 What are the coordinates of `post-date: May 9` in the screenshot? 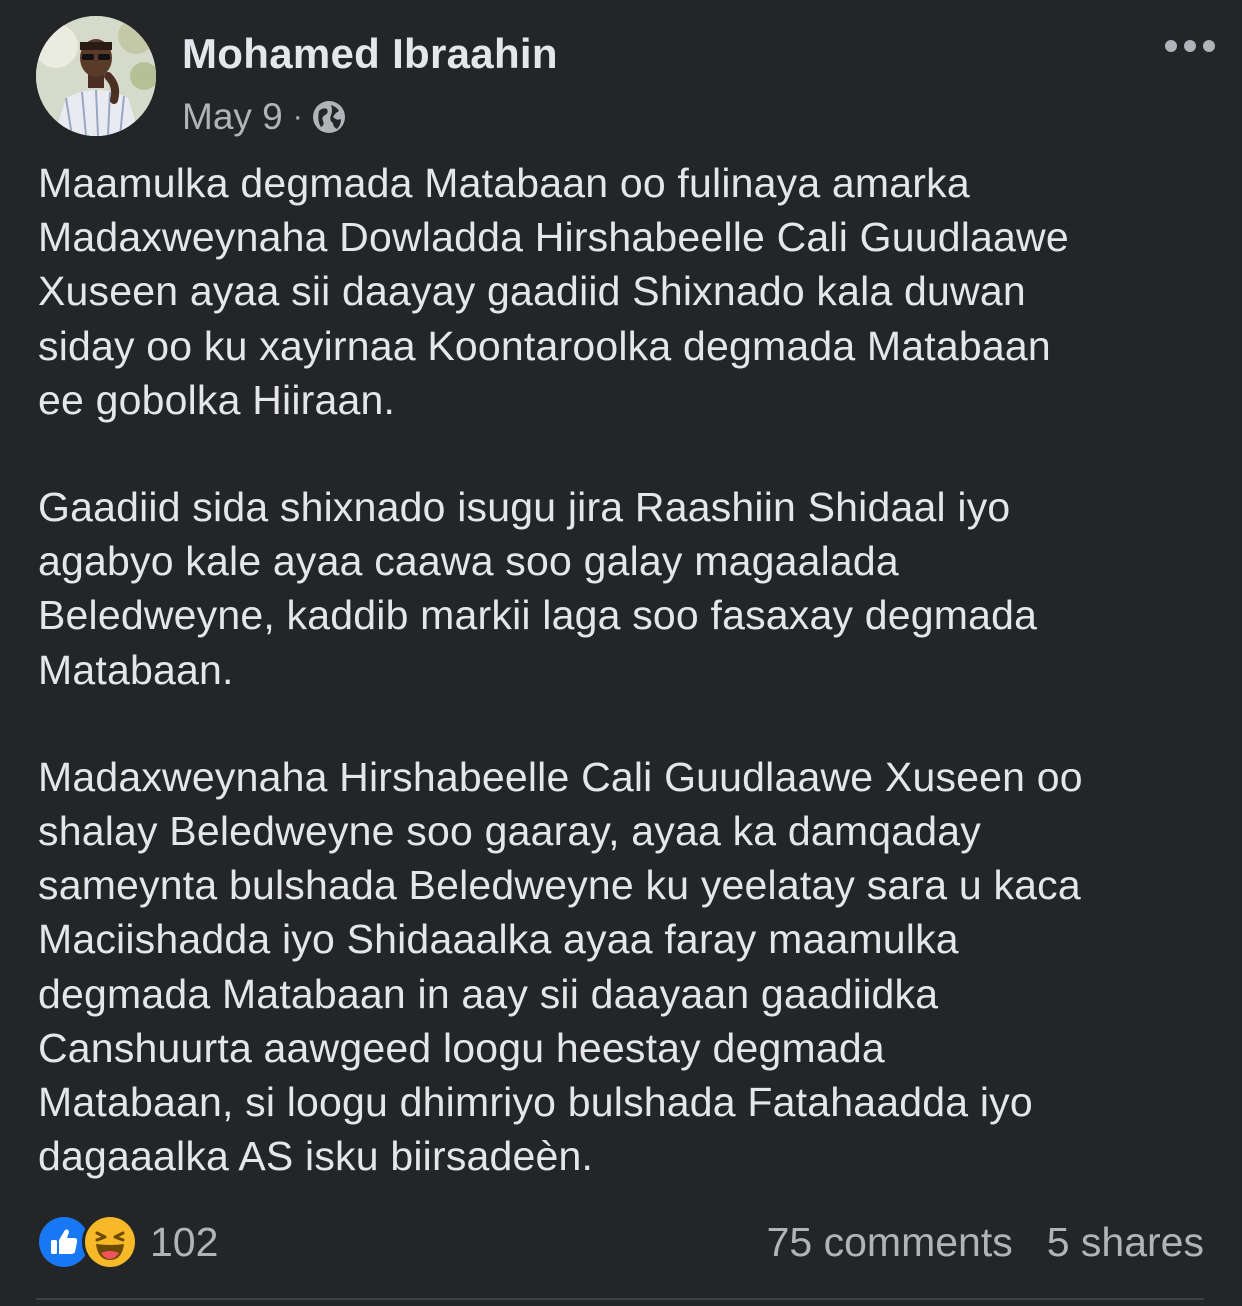 It's located at (232, 117).